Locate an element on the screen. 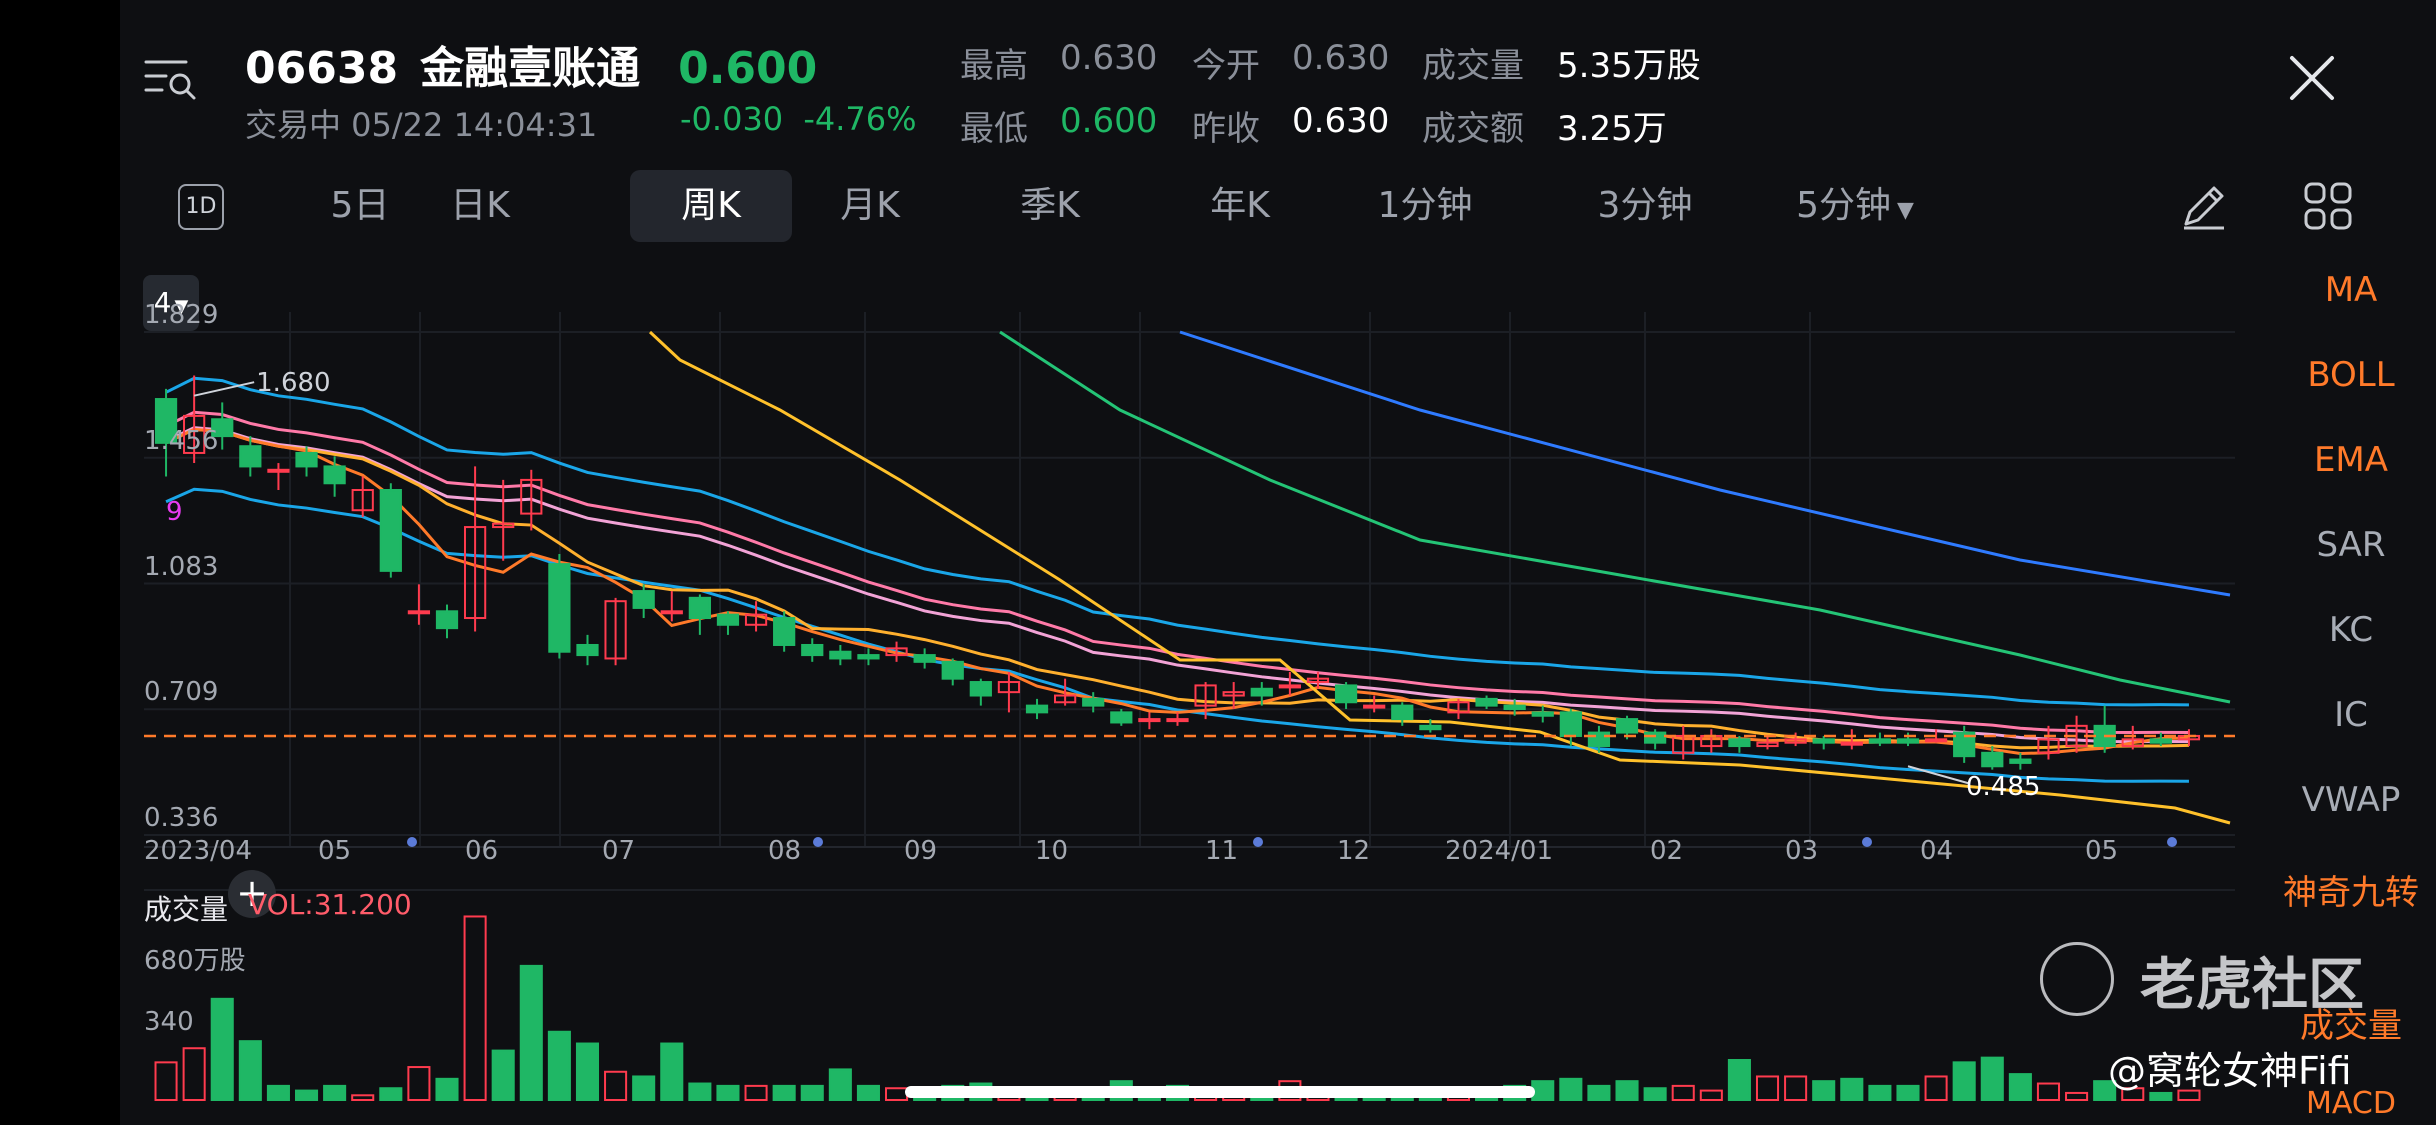  pencil-icon is located at coordinates (2204, 208).